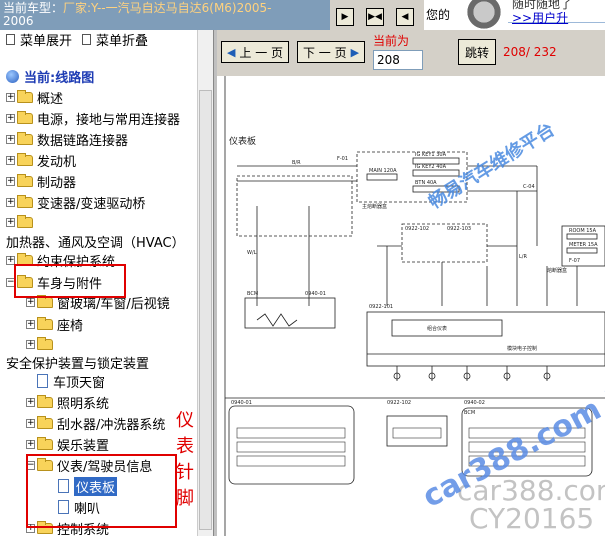 This screenshot has width=605, height=536. I want to click on highlight-box-instruments, so click(101, 491).